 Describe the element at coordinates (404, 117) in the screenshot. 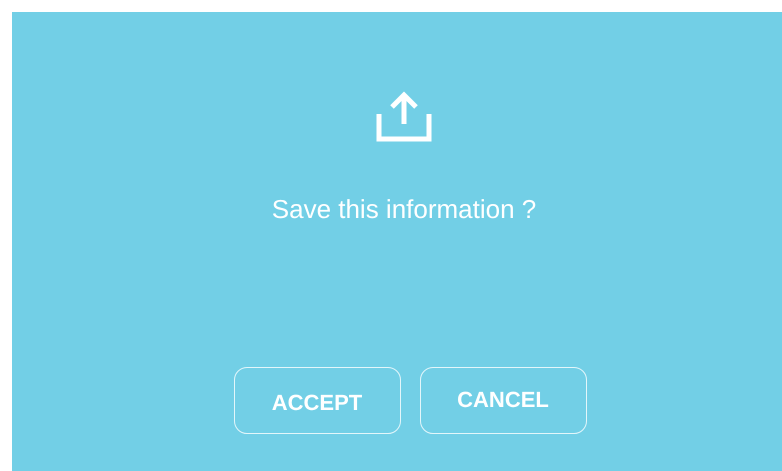

I see `upload-icon` at that location.